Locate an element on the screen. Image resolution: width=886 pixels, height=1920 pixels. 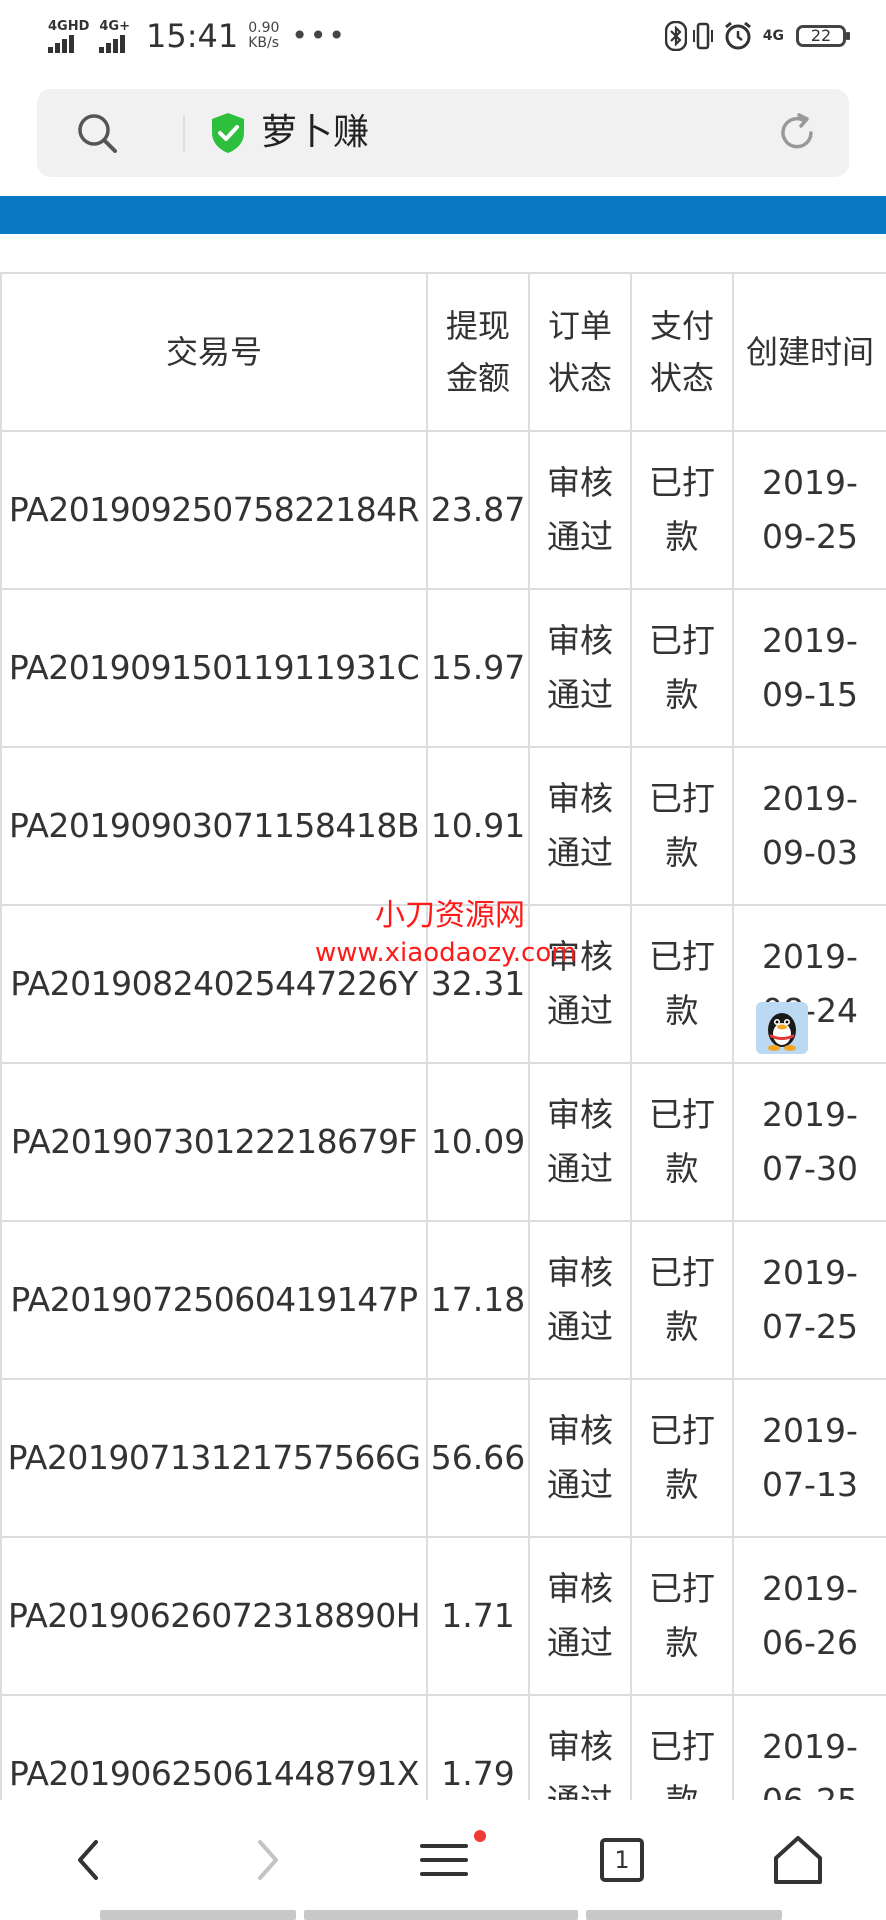
menu-icon is located at coordinates (444, 1860).